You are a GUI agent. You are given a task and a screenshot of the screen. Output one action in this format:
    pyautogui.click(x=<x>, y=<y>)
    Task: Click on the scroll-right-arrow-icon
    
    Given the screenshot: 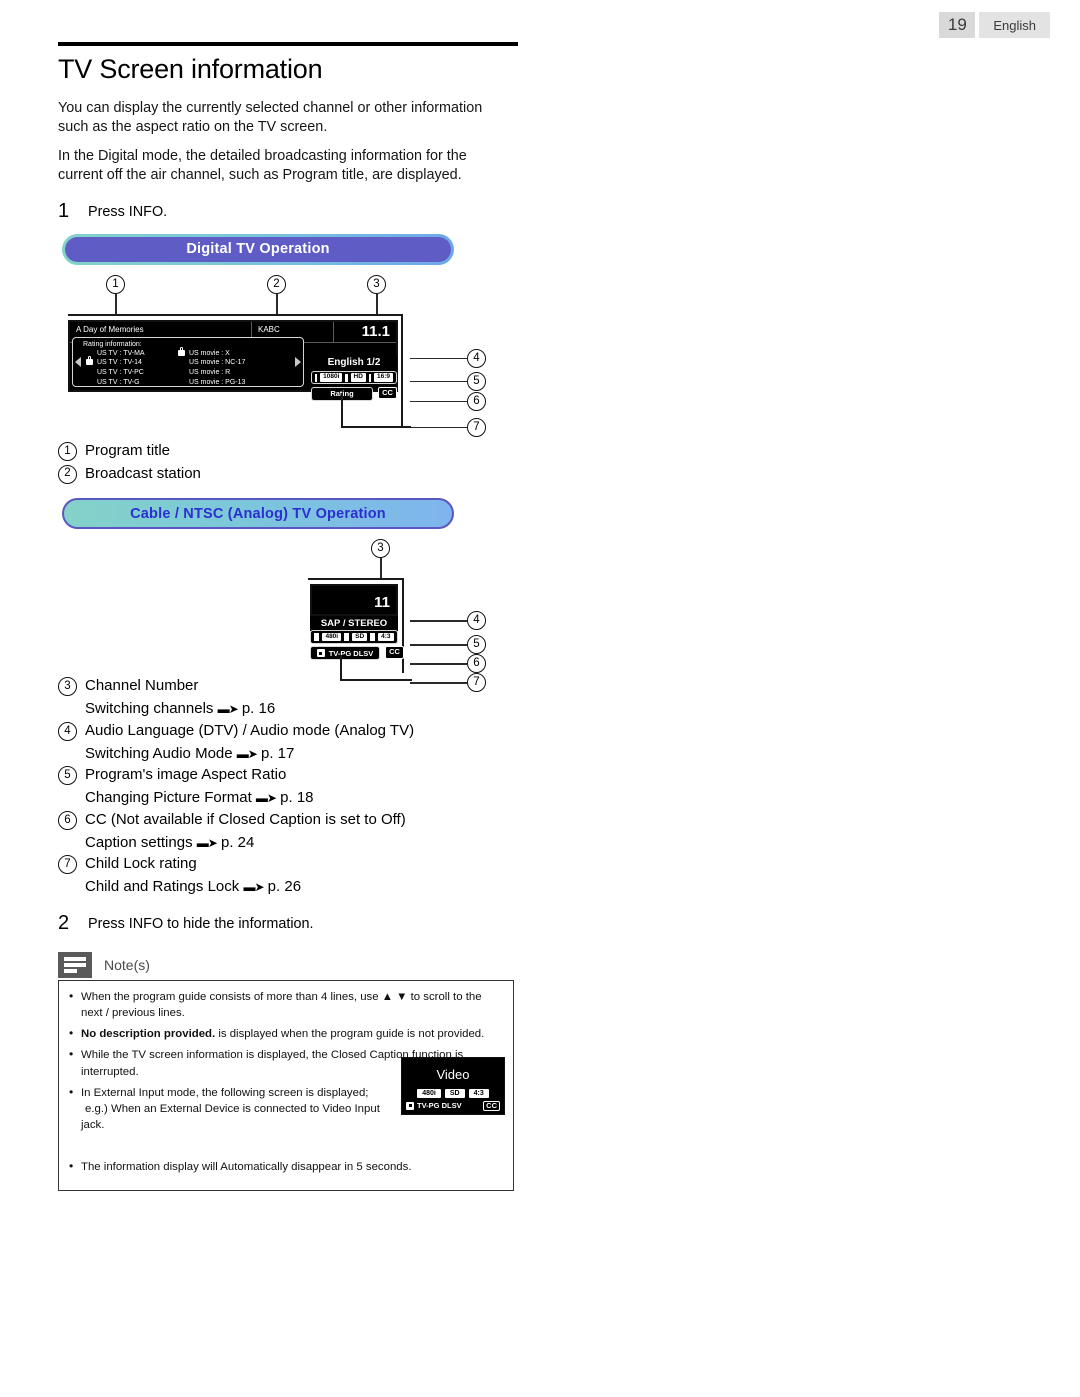 What is the action you would take?
    pyautogui.click(x=298, y=361)
    